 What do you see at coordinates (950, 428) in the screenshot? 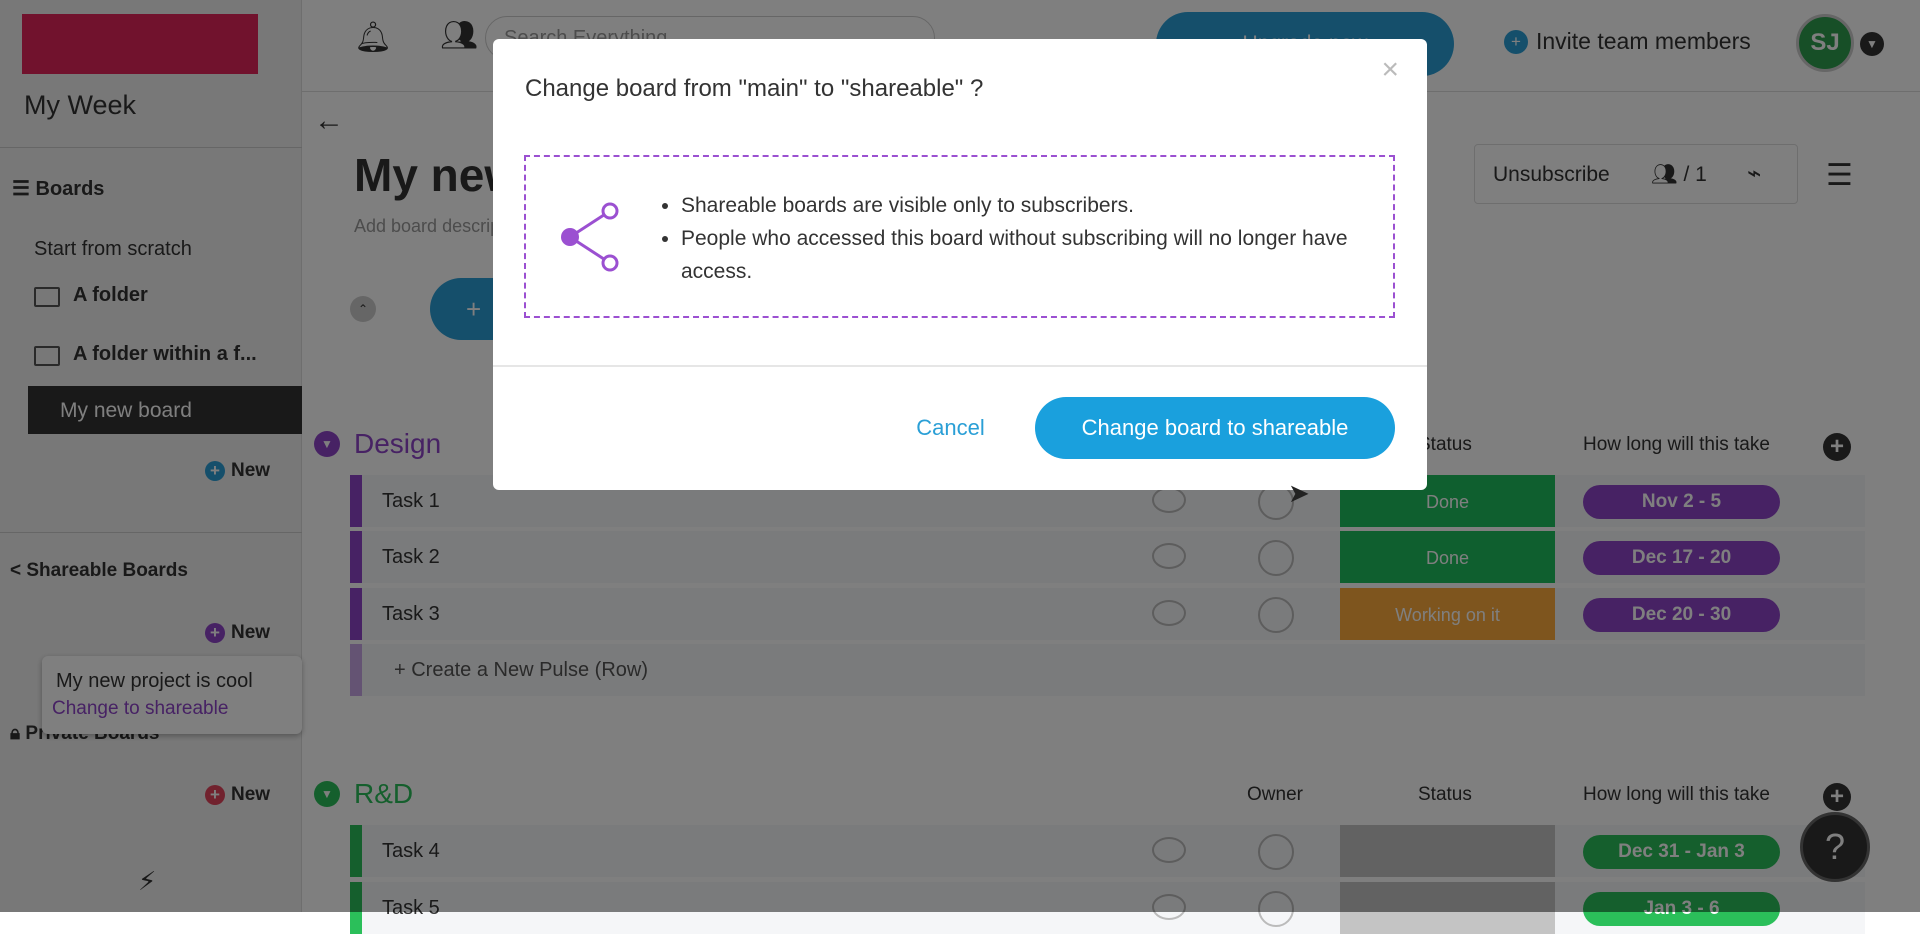
I see `cancel-button: Cancel` at bounding box center [950, 428].